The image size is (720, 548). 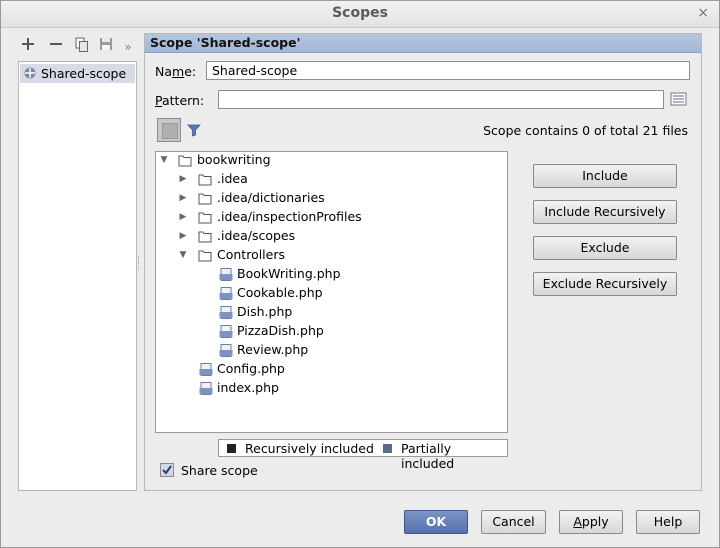 I want to click on splitter-handle, so click(x=140, y=263).